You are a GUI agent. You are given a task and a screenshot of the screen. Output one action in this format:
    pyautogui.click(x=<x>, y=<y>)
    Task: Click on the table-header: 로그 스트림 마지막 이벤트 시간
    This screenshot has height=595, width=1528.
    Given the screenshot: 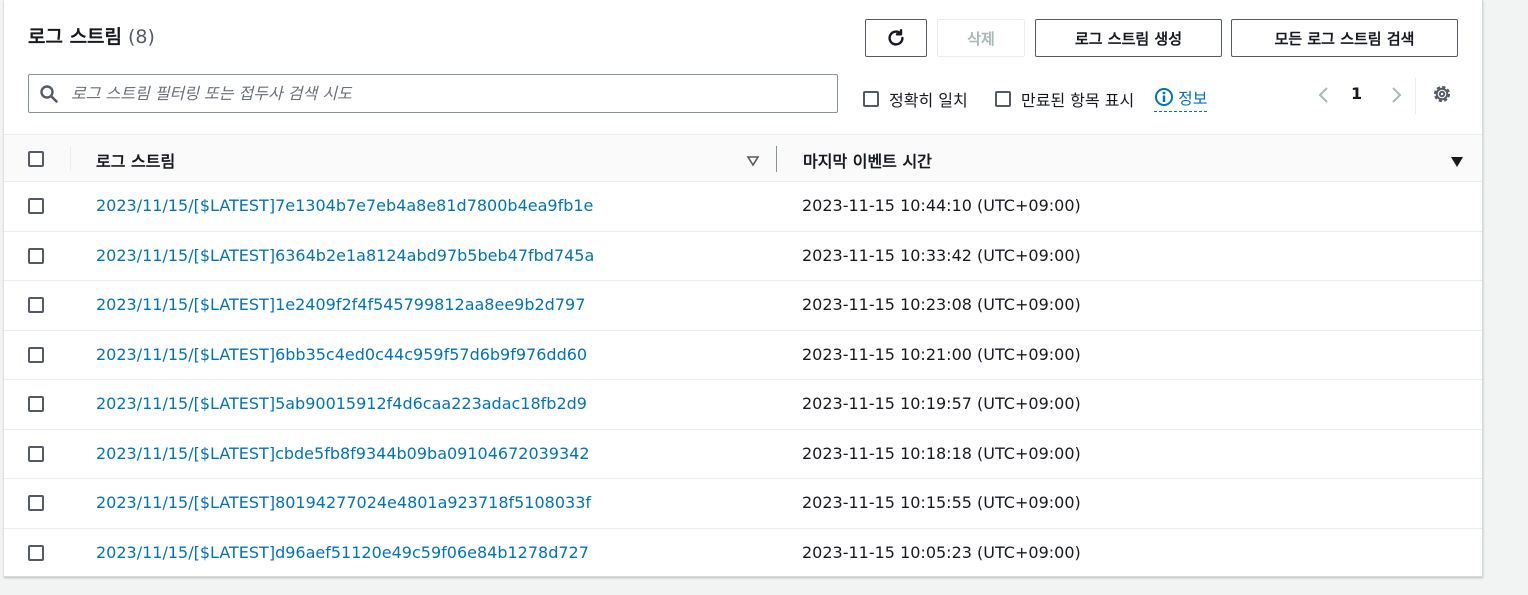 What is the action you would take?
    pyautogui.click(x=743, y=158)
    